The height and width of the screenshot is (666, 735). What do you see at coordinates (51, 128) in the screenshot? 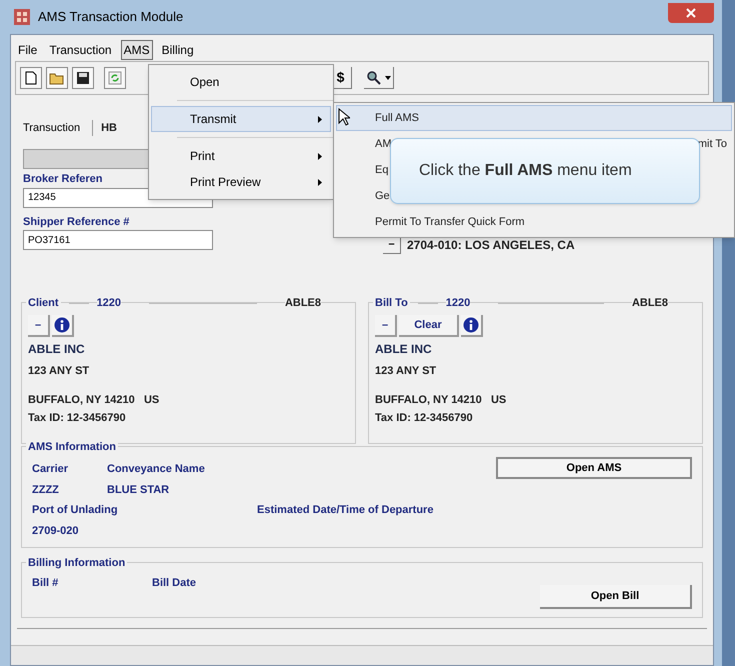
I see `tab: Transuction` at bounding box center [51, 128].